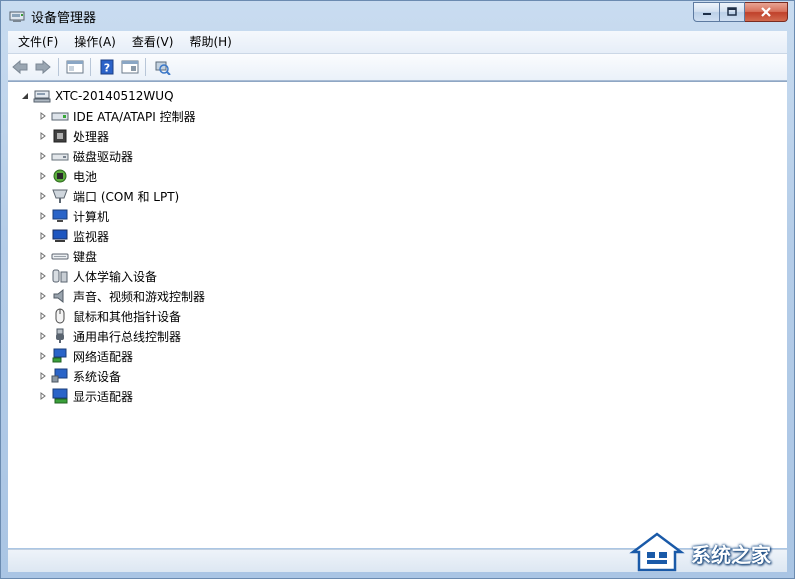  Describe the element at coordinates (60, 176) in the screenshot. I see `battery-icon` at that location.